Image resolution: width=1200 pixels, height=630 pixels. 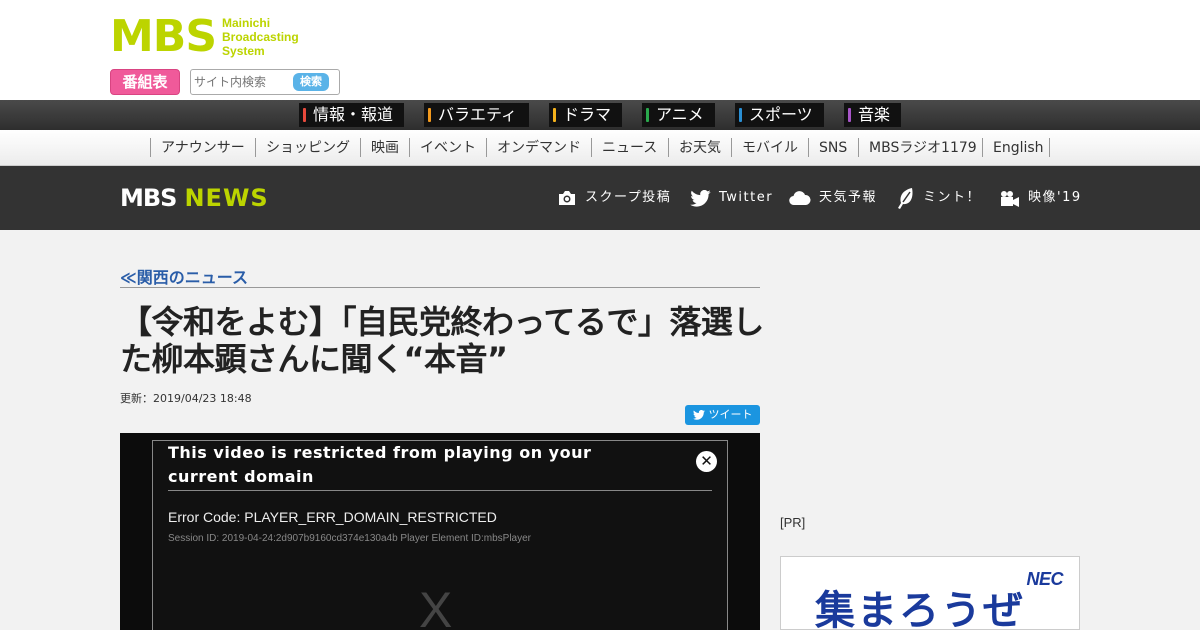 I want to click on logo-sub-line: System, so click(x=243, y=51).